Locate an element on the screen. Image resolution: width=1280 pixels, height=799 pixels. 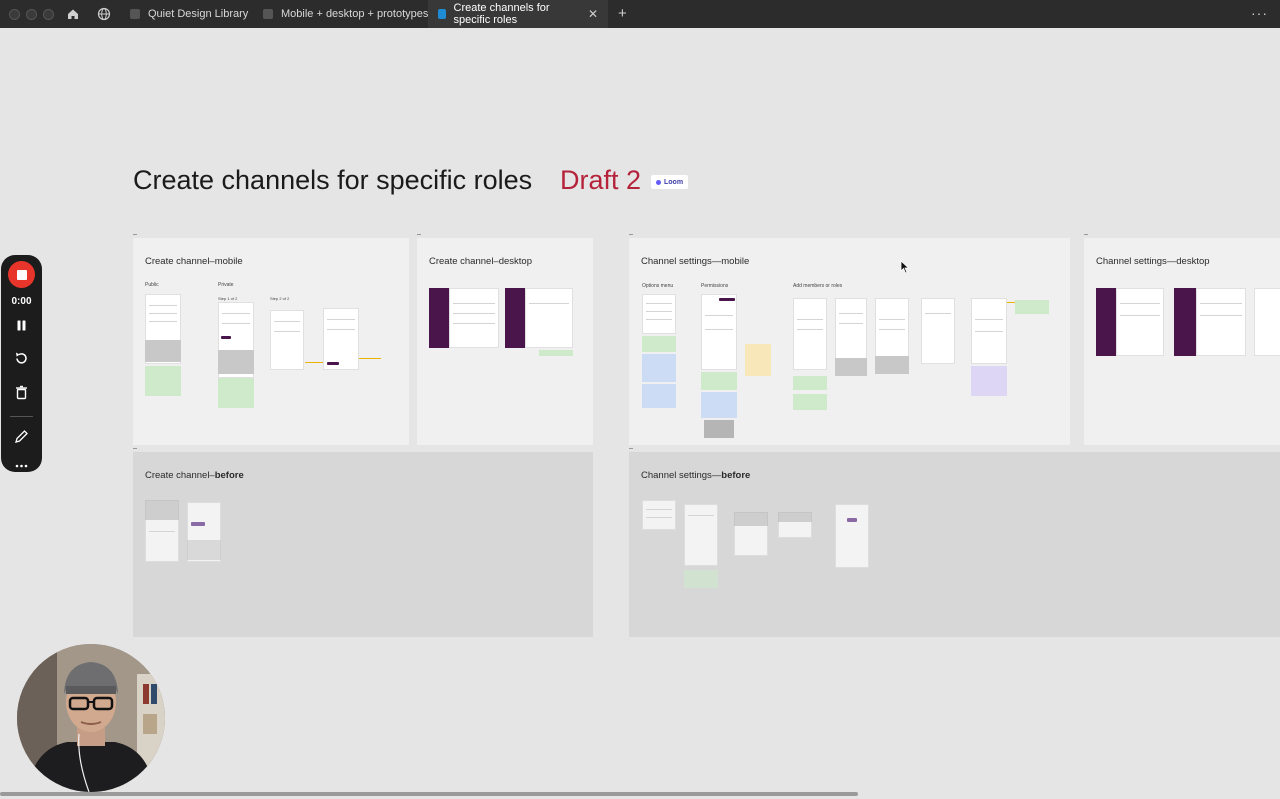
frame-title: Channel settings—desktop is located at coordinates (1153, 261).